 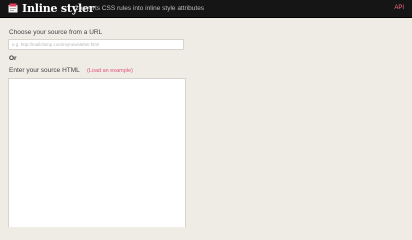 What do you see at coordinates (44, 70) in the screenshot?
I see `html-source-label: Enter your source HTML` at bounding box center [44, 70].